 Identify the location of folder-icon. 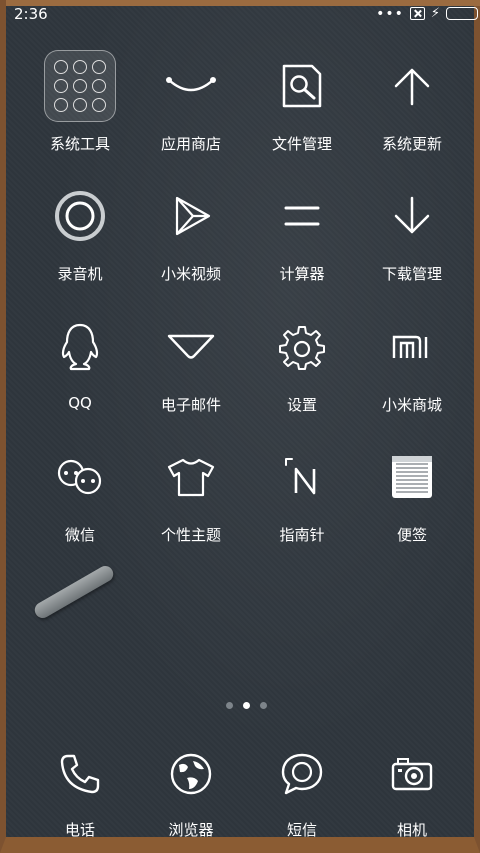
(80, 86).